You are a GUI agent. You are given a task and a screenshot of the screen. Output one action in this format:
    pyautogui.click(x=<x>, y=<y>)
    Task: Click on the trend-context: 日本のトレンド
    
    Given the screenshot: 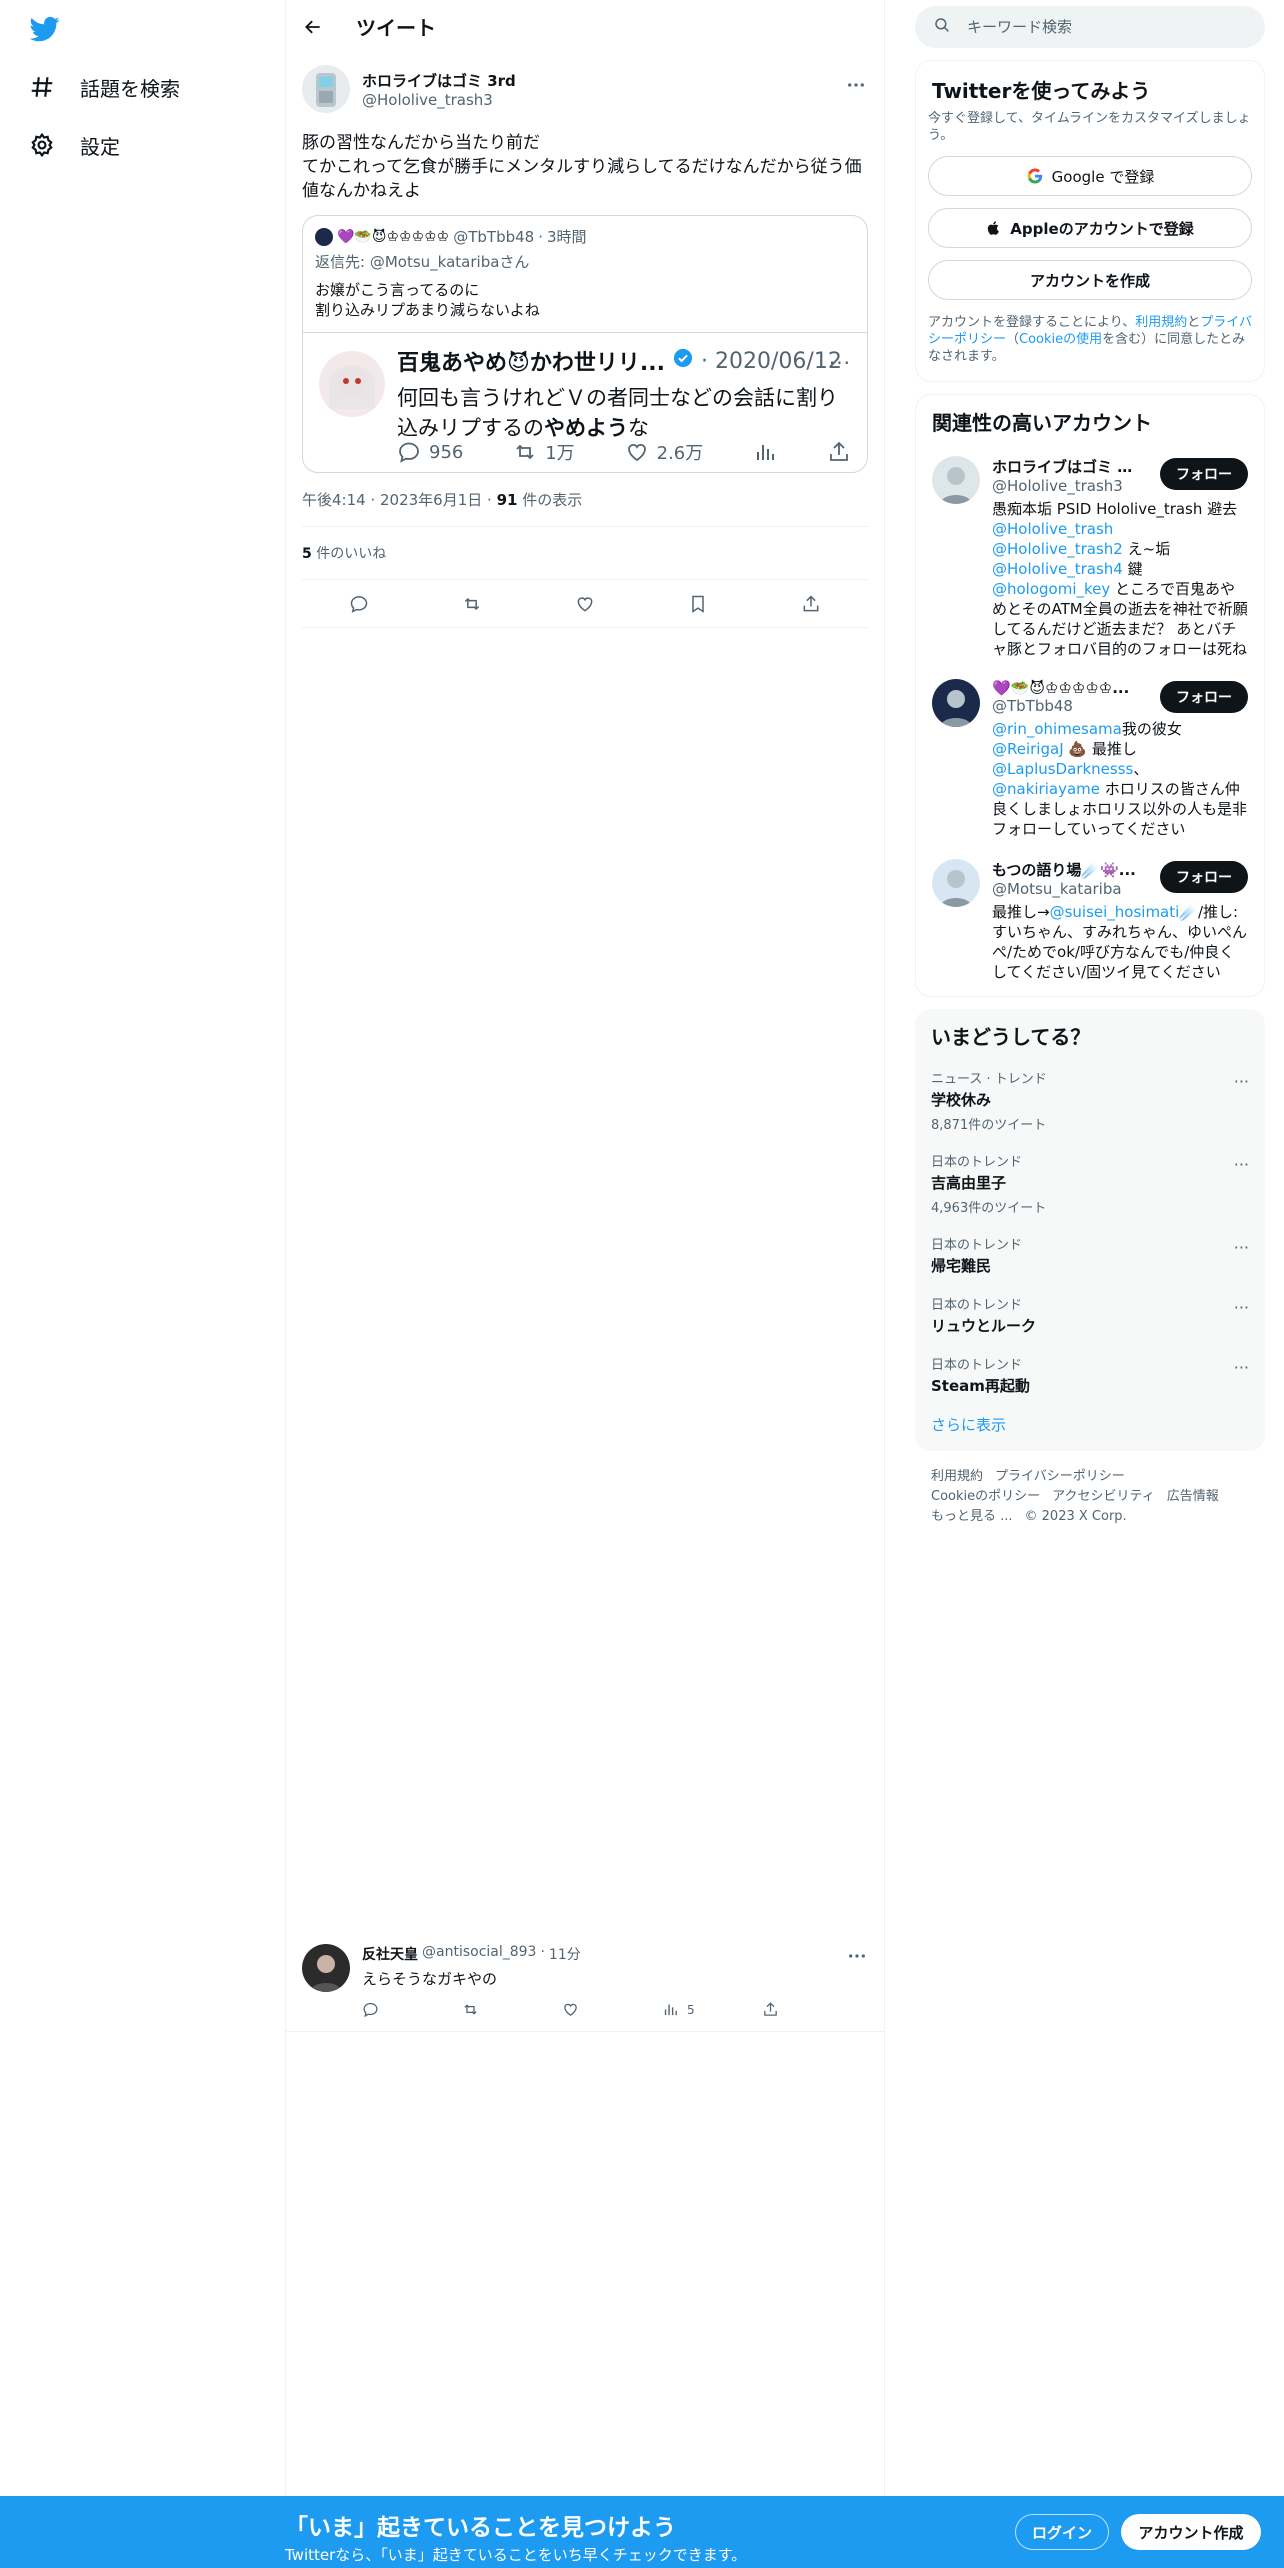 What is the action you would take?
    pyautogui.click(x=977, y=1245)
    